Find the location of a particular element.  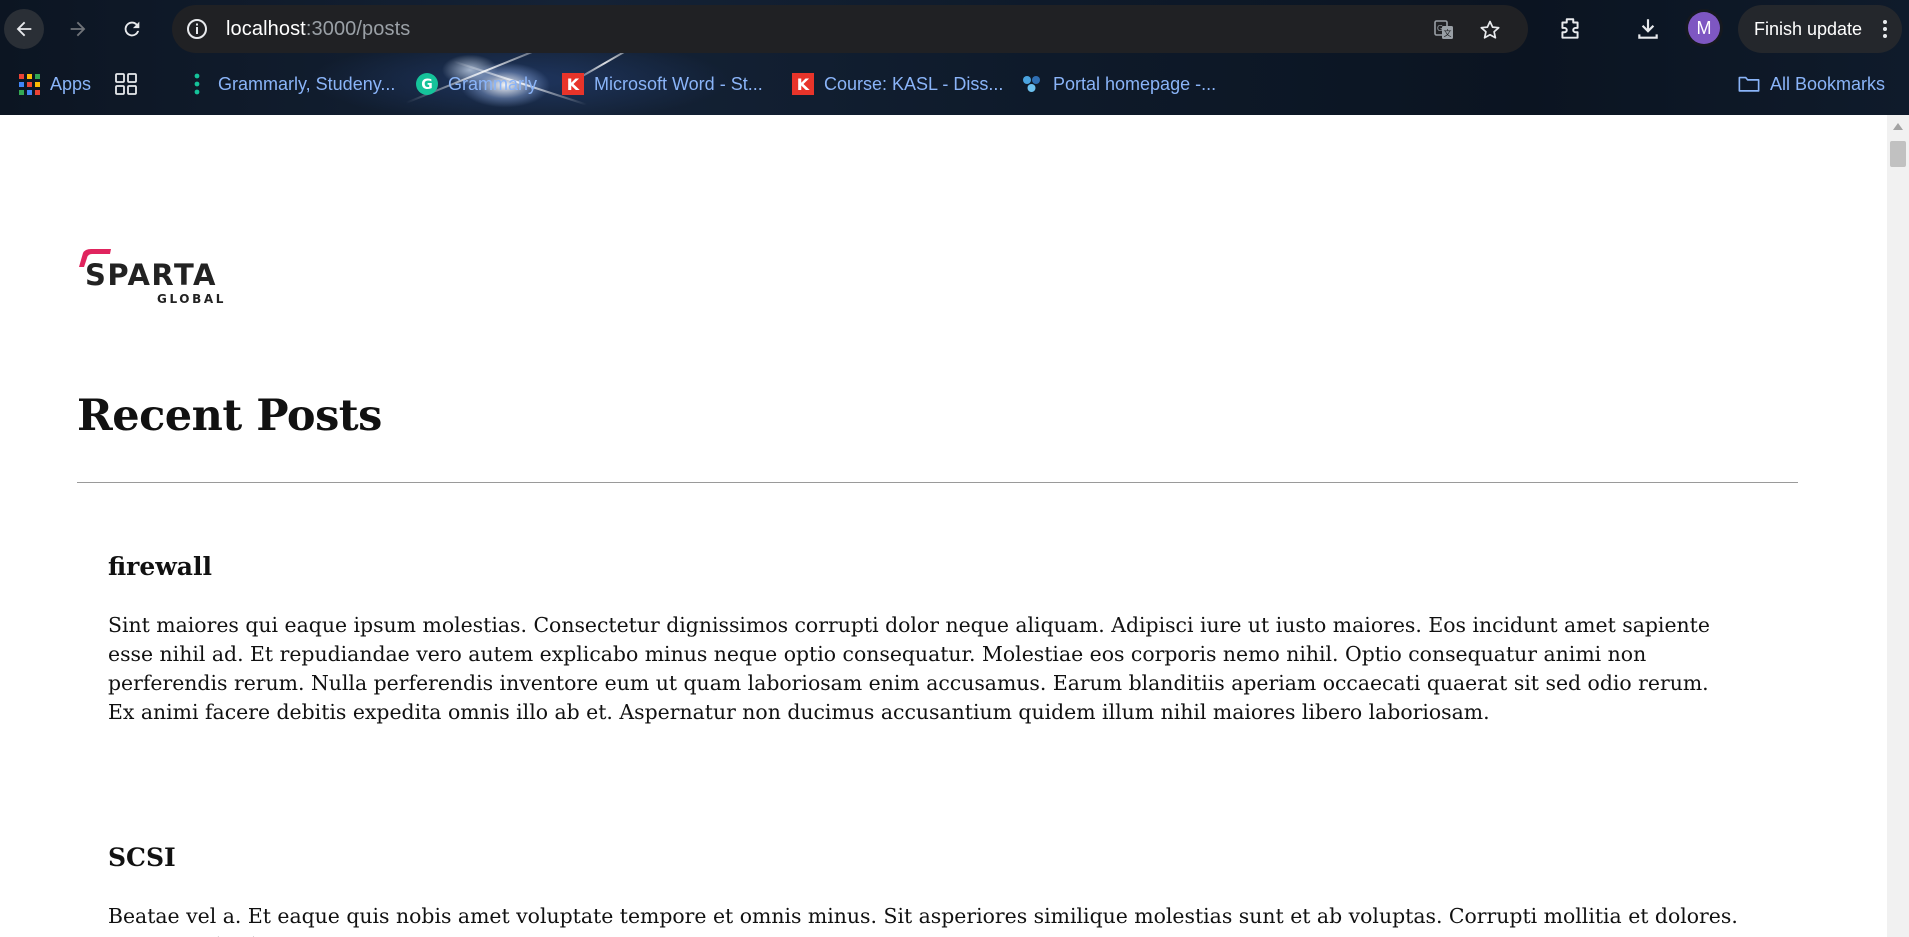

bookmark-label: Apps is located at coordinates (71, 83).